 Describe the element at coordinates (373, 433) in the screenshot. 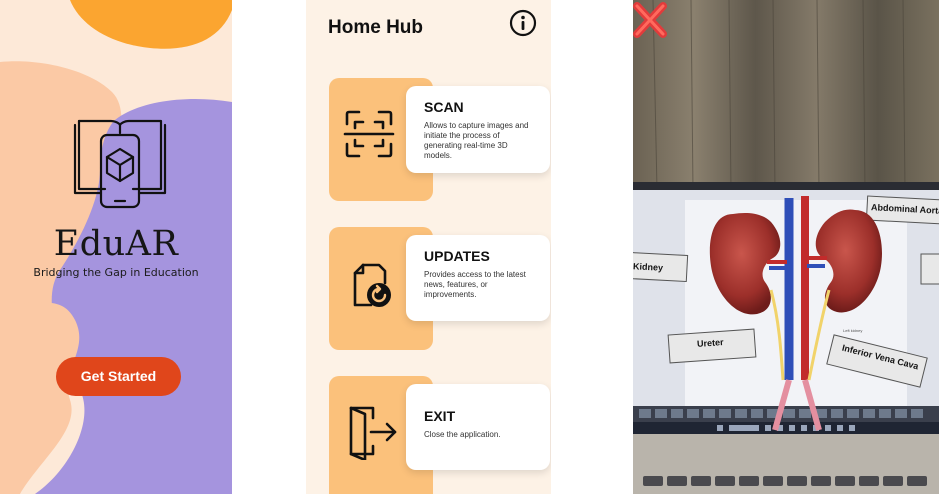

I see `exit-icon` at that location.